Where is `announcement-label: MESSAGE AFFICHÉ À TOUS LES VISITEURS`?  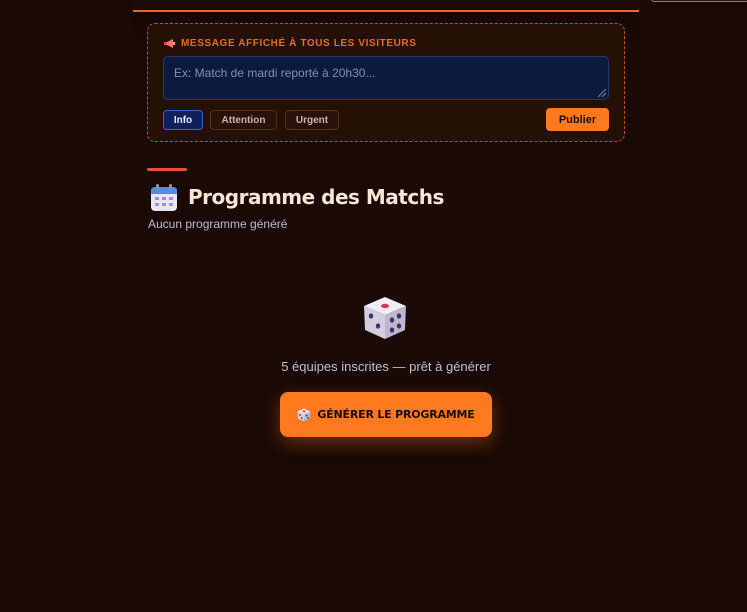
announcement-label: MESSAGE AFFICHÉ À TOUS LES VISITEURS is located at coordinates (299, 43).